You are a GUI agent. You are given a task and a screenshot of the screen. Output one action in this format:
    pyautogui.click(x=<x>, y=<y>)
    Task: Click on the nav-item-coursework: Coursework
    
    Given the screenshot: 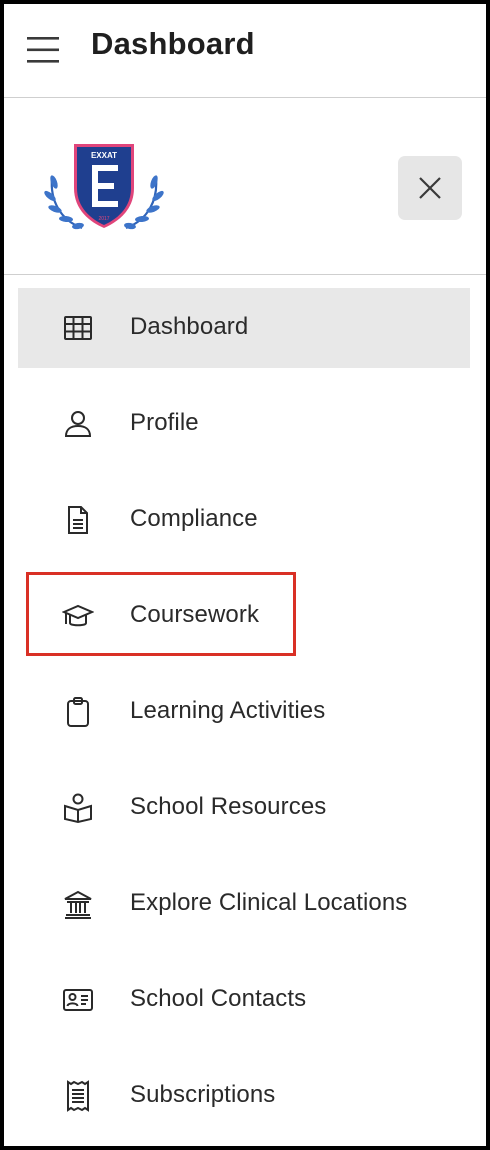 What is the action you would take?
    pyautogui.click(x=245, y=622)
    